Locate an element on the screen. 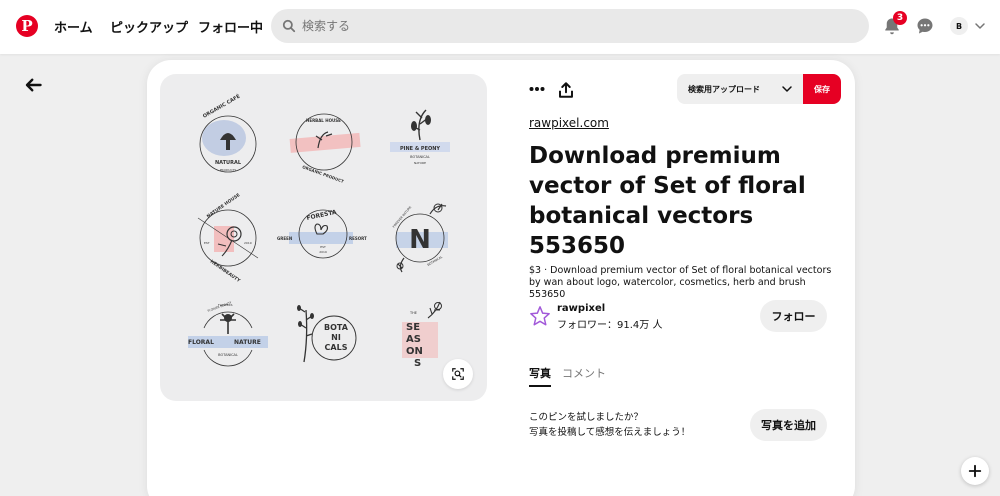 The image size is (1000, 496). creator-followers: フォロワー：91.4万 人 is located at coordinates (610, 325).